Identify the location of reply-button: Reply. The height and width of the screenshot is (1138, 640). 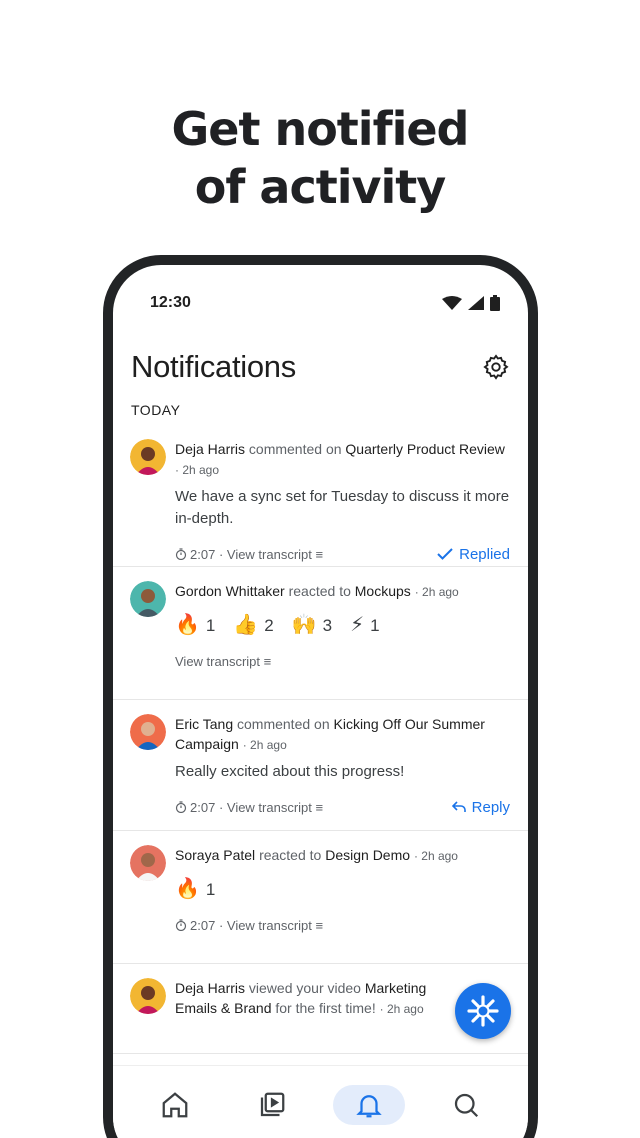
(480, 807).